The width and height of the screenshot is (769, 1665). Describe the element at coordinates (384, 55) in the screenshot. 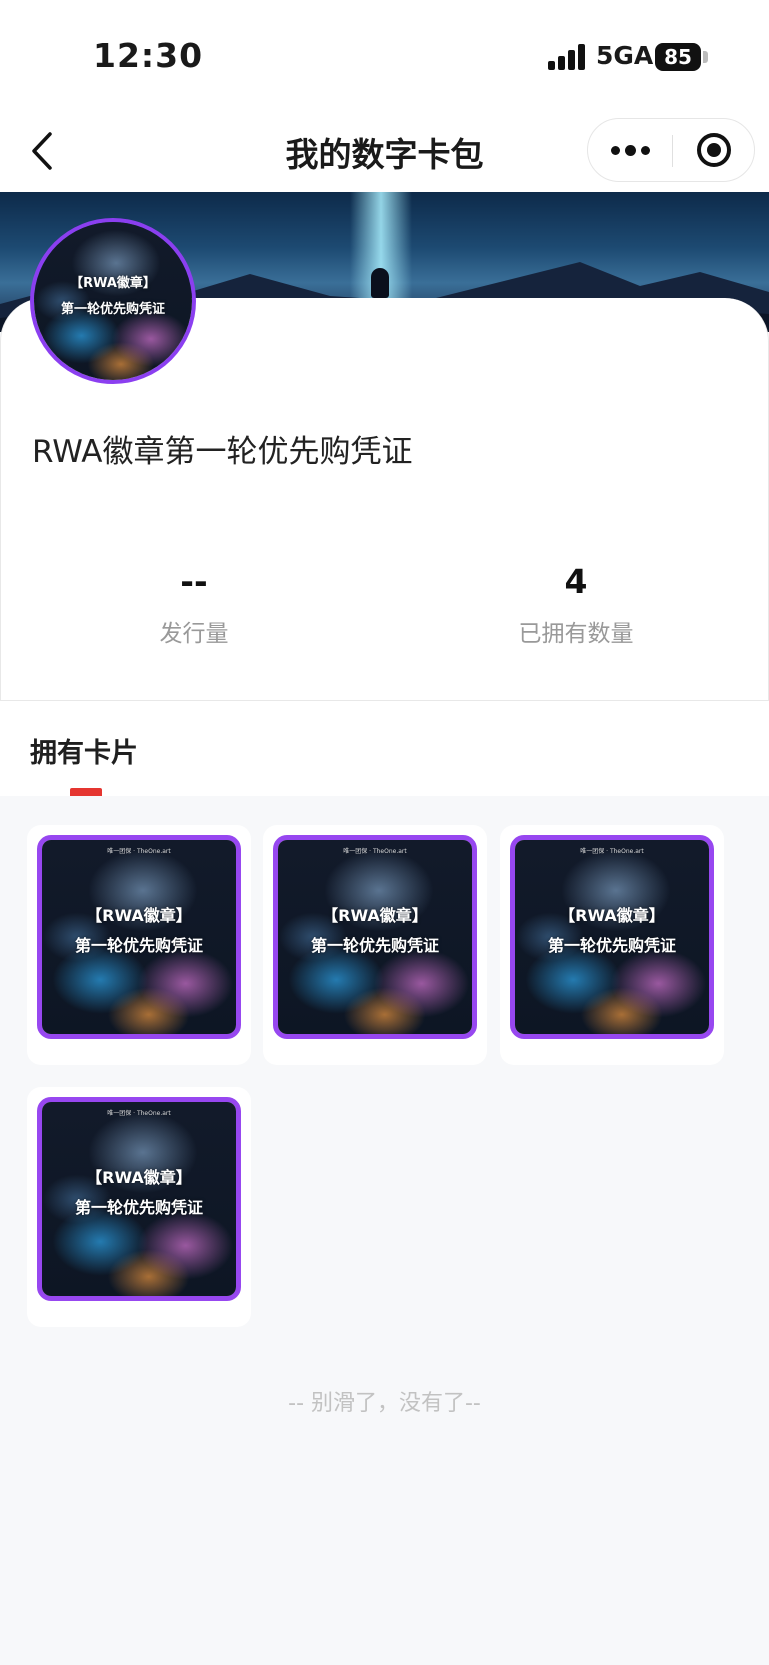

I see `status-bar: 12:30 5GA 85` at that location.